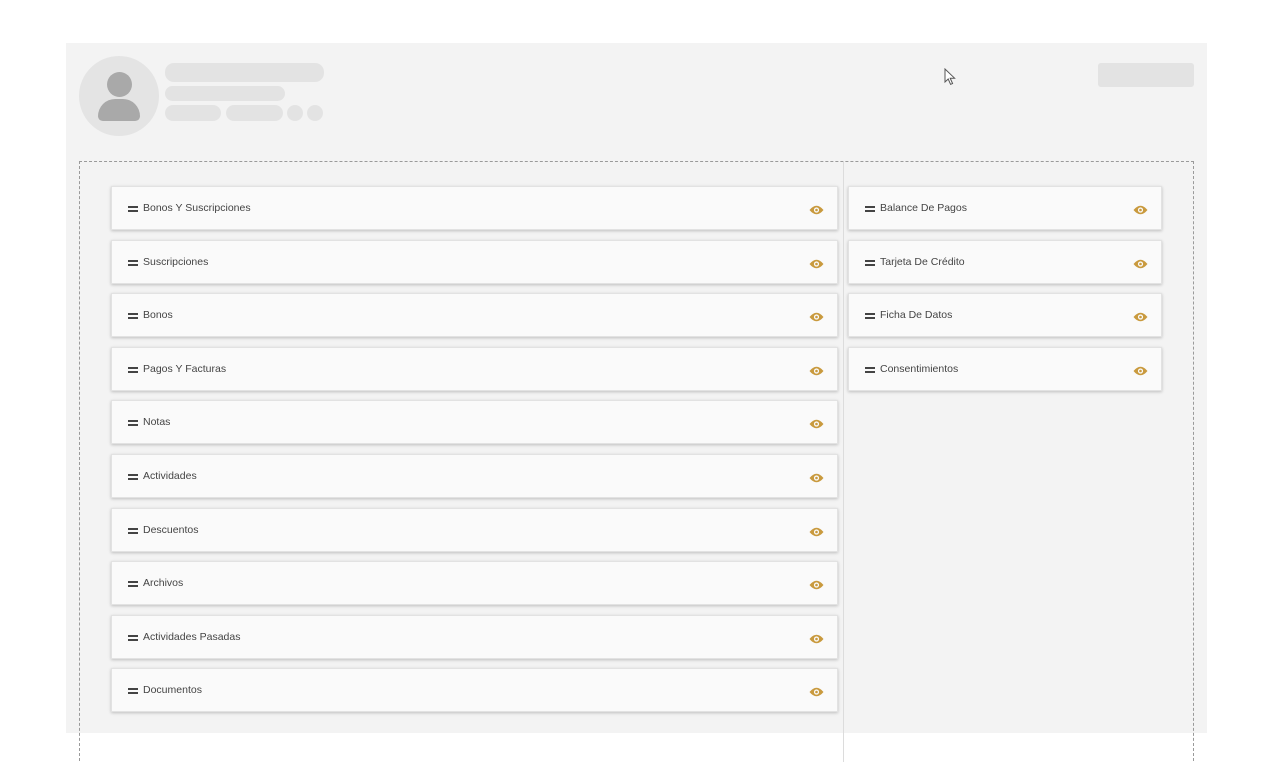 This screenshot has width=1280, height=762. I want to click on layout-section-ficha-de-datos: Ficha De Datos, so click(1005, 315).